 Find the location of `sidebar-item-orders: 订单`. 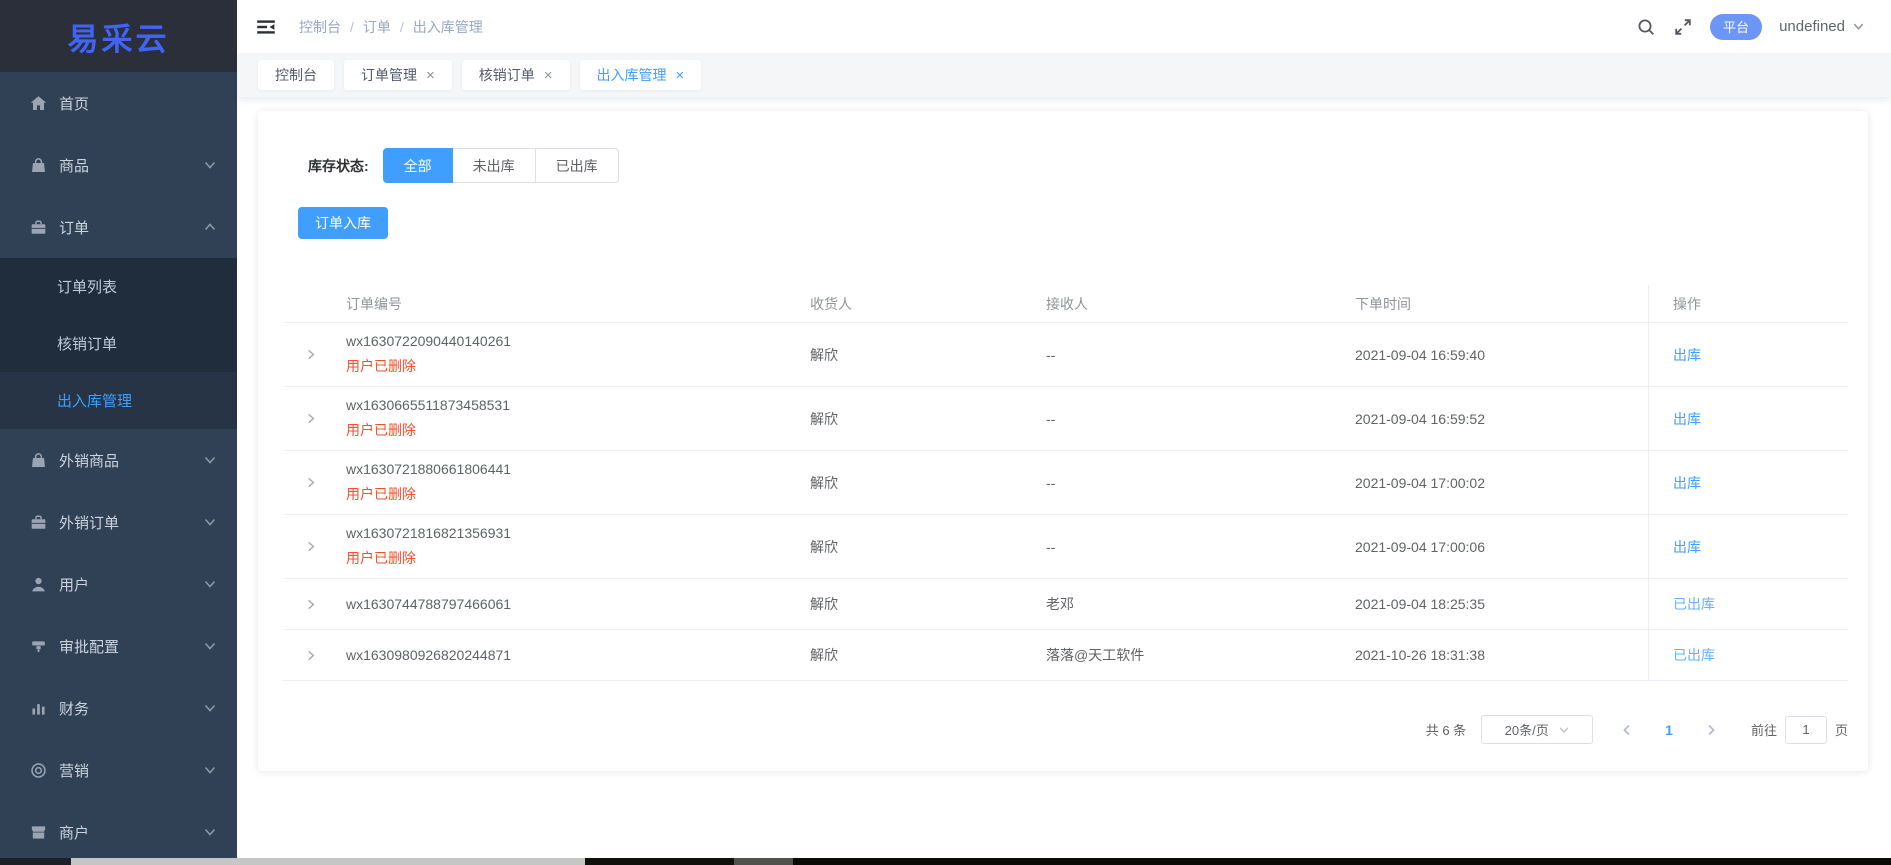

sidebar-item-orders: 订单 is located at coordinates (118, 227).